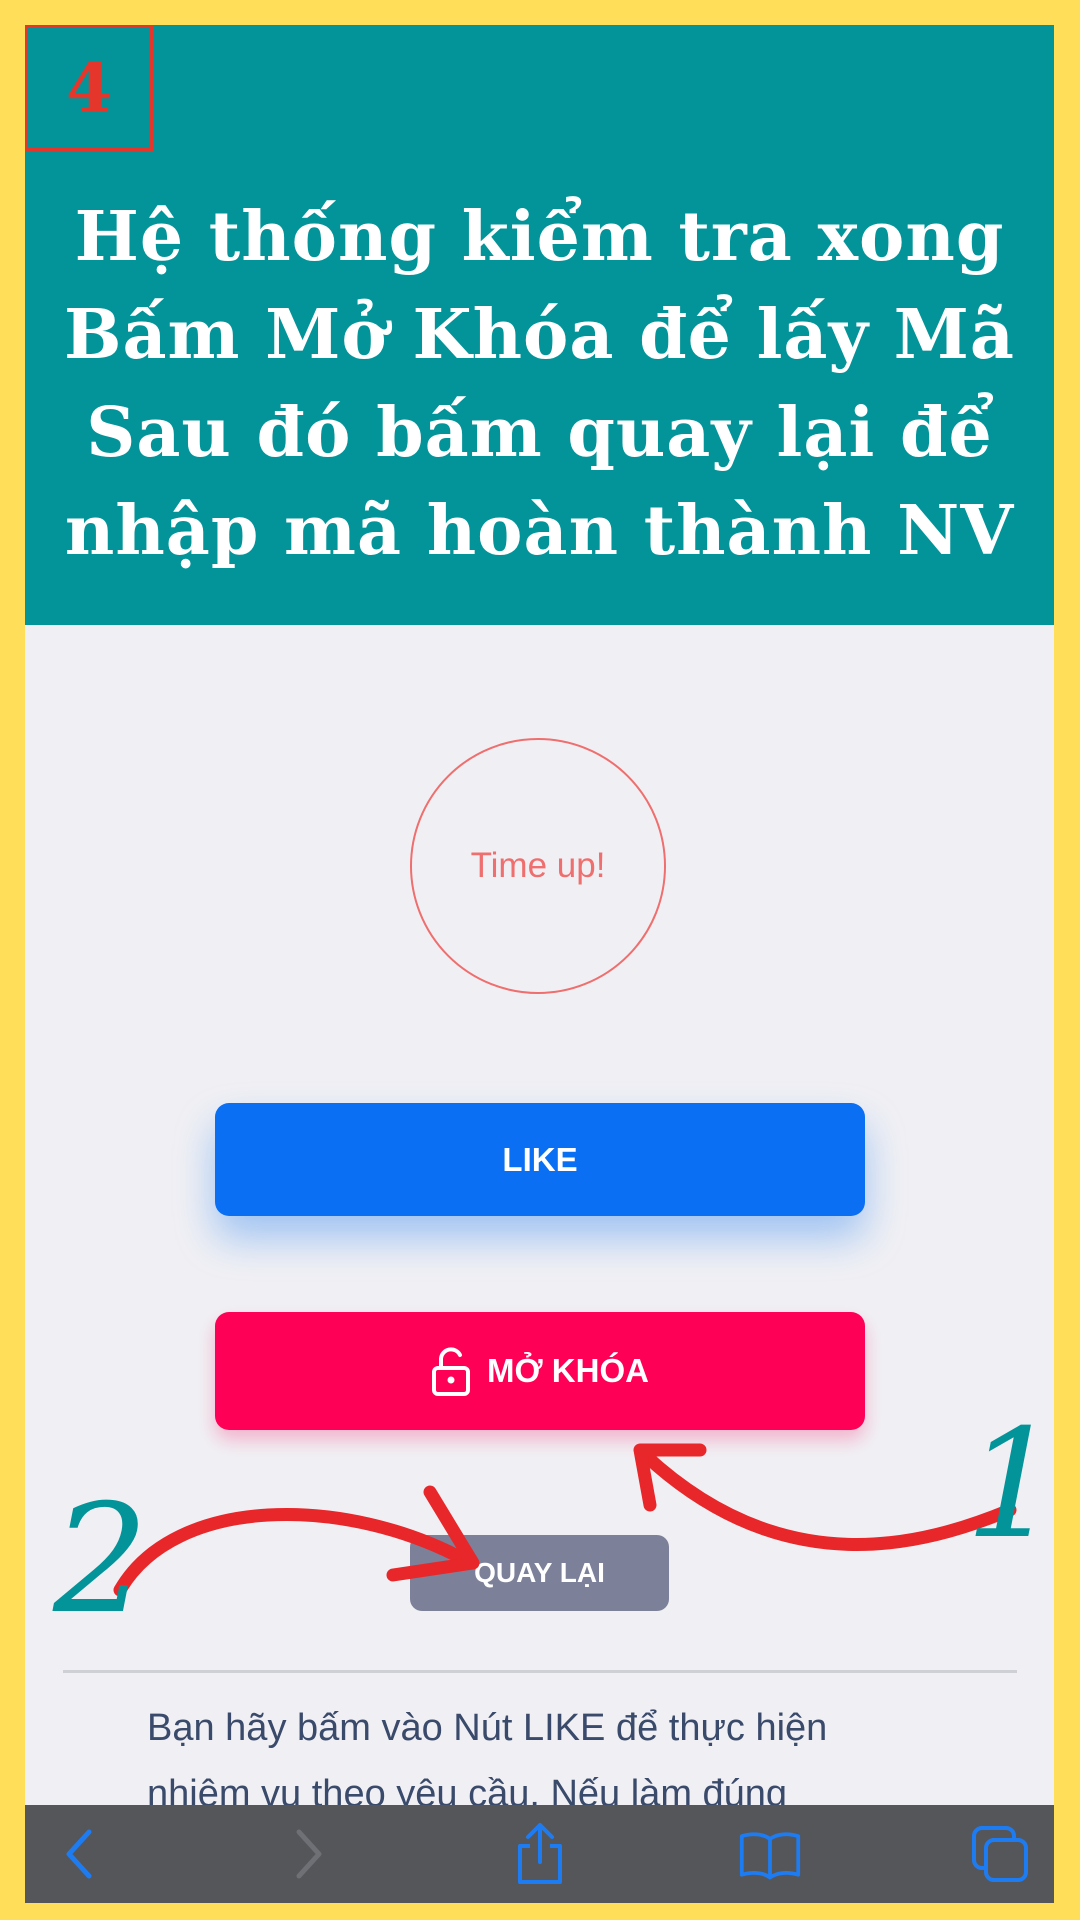 This screenshot has height=1920, width=1080. Describe the element at coordinates (79, 1854) in the screenshot. I see `back-icon` at that location.